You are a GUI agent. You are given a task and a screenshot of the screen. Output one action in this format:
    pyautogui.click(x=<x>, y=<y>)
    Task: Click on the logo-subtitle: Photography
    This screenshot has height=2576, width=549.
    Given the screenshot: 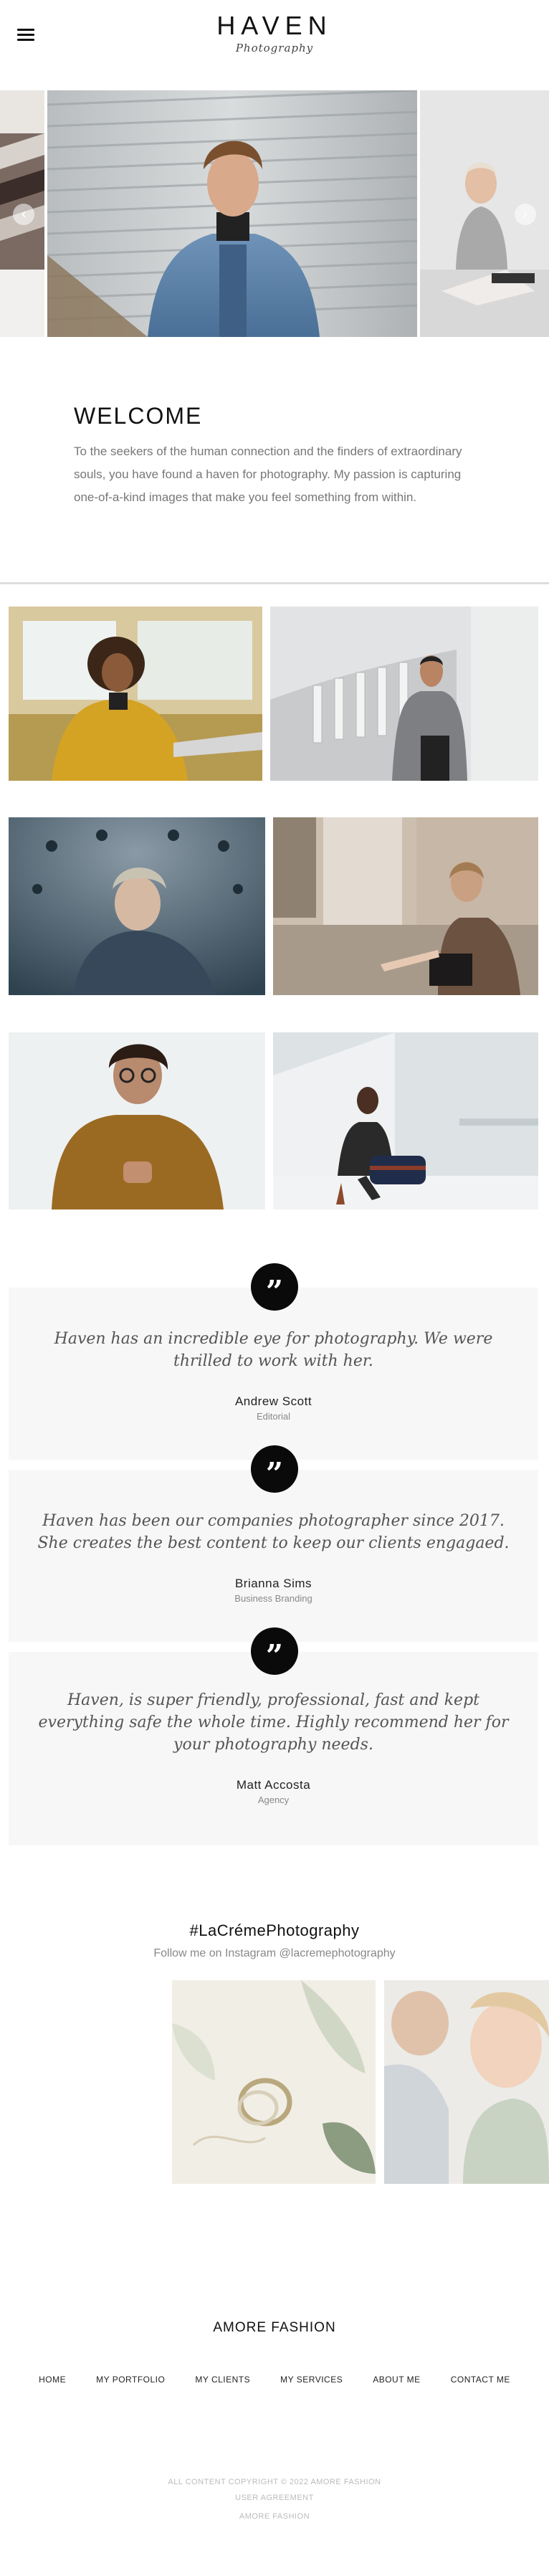 What is the action you would take?
    pyautogui.click(x=274, y=48)
    